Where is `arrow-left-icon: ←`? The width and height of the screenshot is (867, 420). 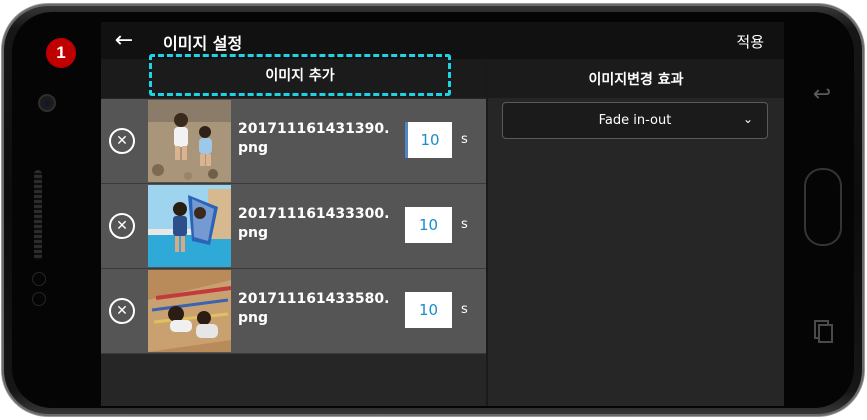 arrow-left-icon: ← is located at coordinates (124, 40).